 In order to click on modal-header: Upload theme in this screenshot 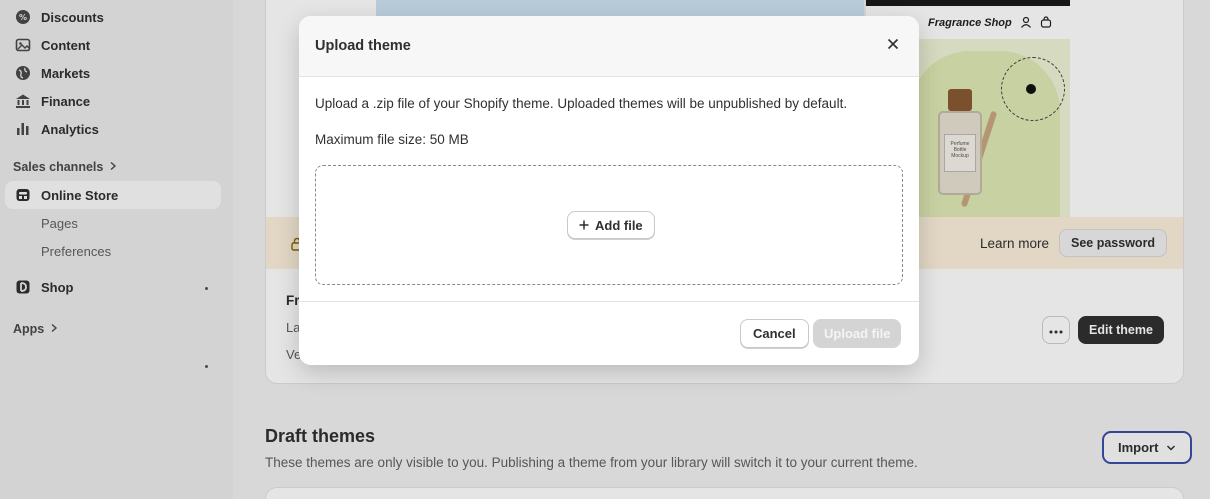, I will do `click(609, 46)`.